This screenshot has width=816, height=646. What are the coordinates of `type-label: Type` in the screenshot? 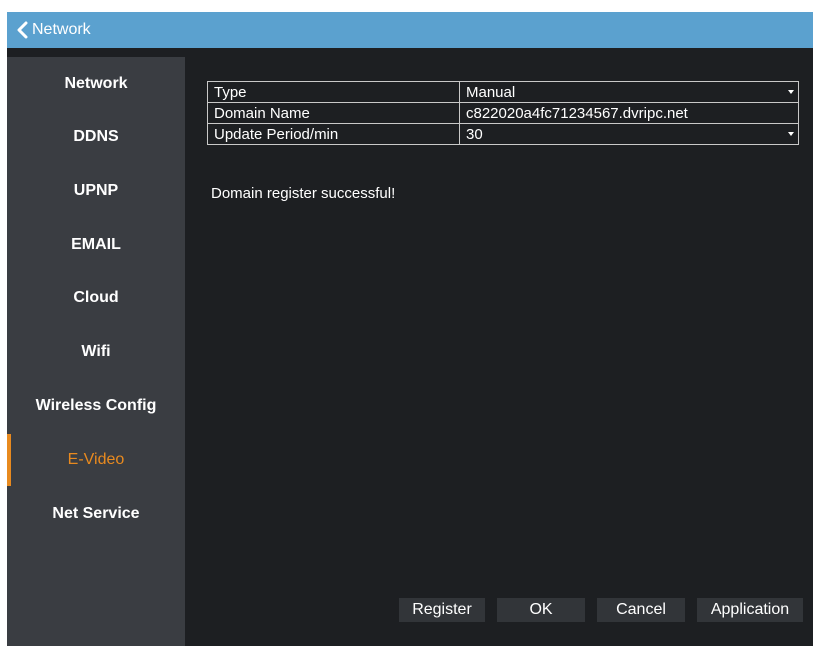 It's located at (333, 92).